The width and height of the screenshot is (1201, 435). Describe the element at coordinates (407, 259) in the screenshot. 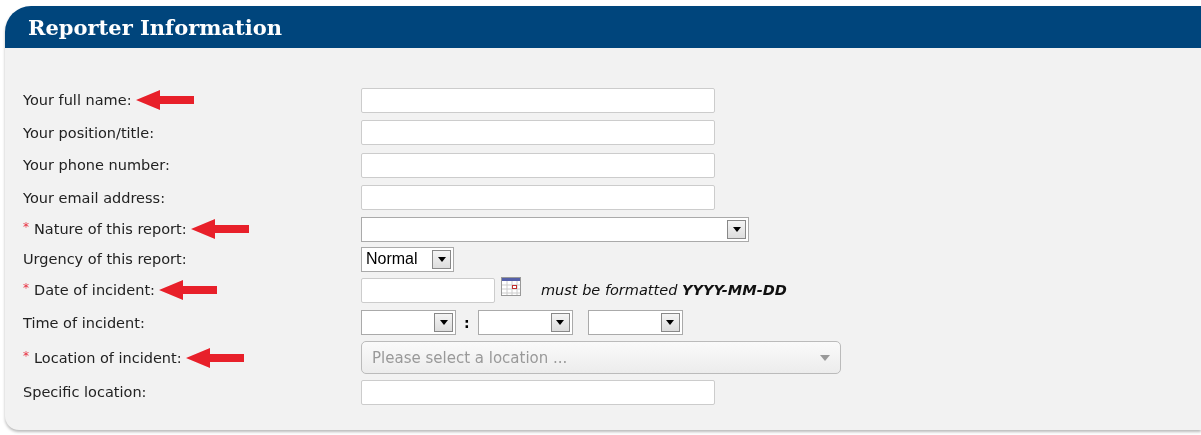

I see `dropdown: Normal` at that location.